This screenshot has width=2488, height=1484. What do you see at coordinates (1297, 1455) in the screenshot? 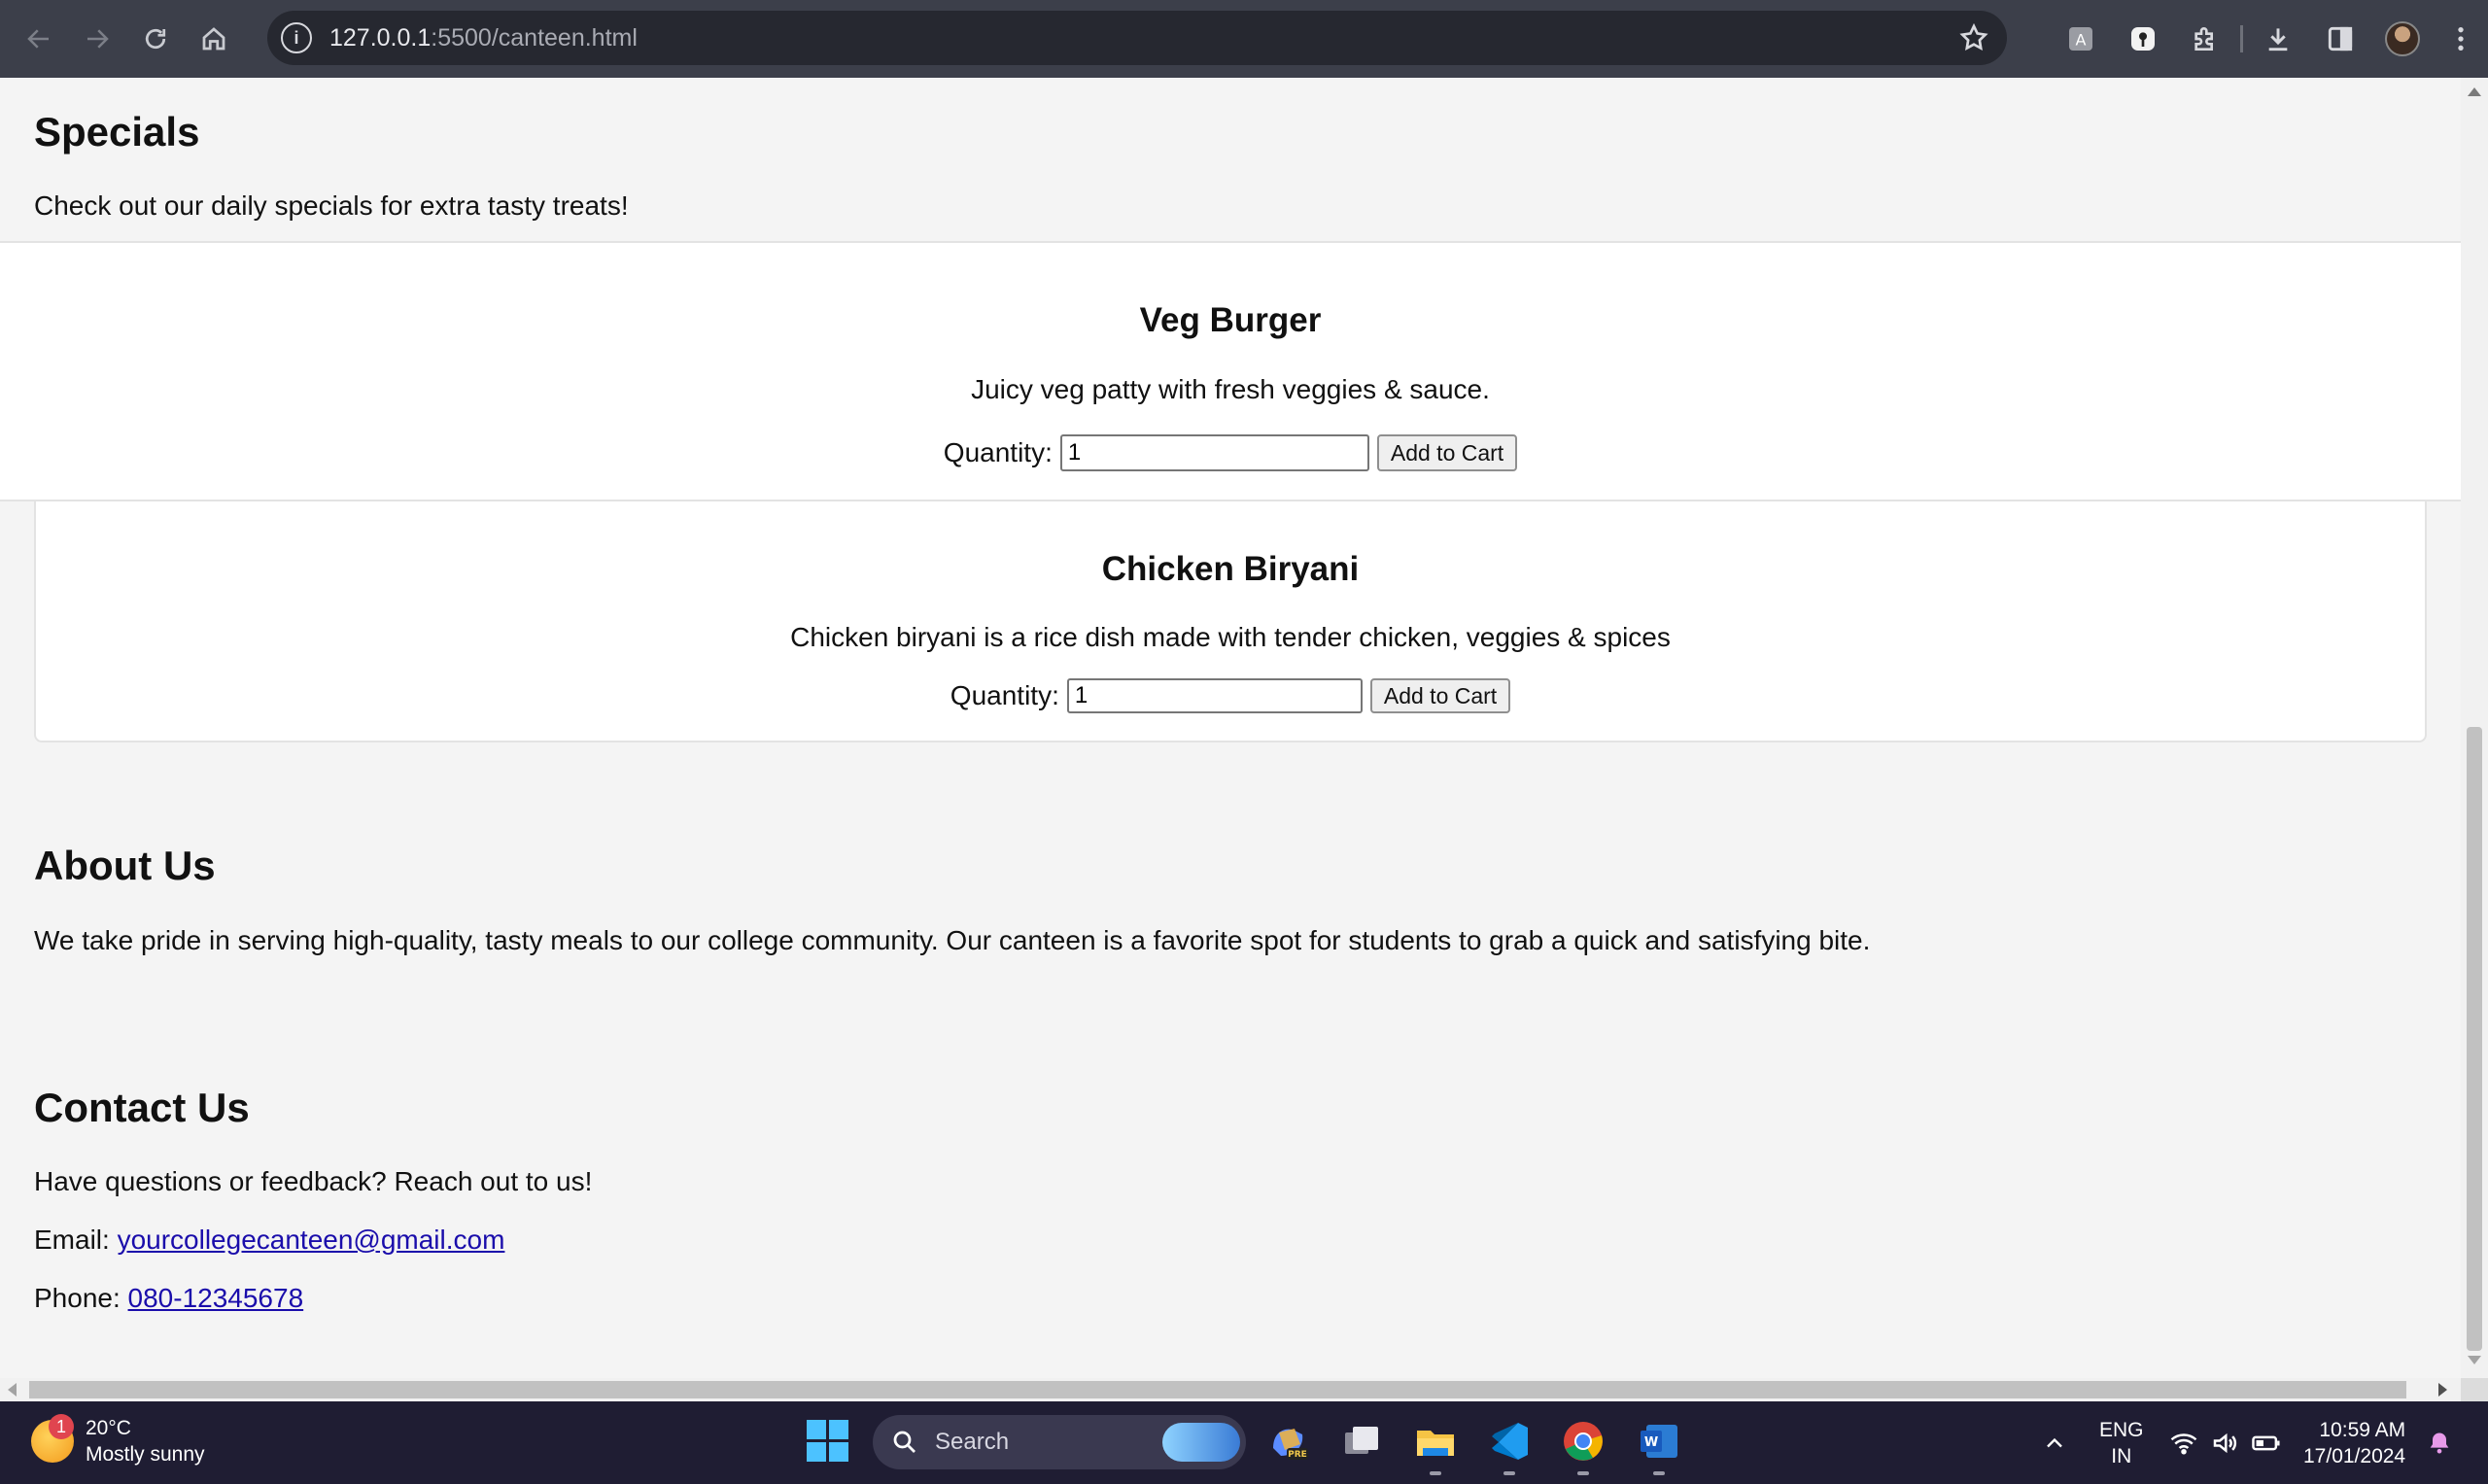
I see `svg-text: PRE` at bounding box center [1297, 1455].